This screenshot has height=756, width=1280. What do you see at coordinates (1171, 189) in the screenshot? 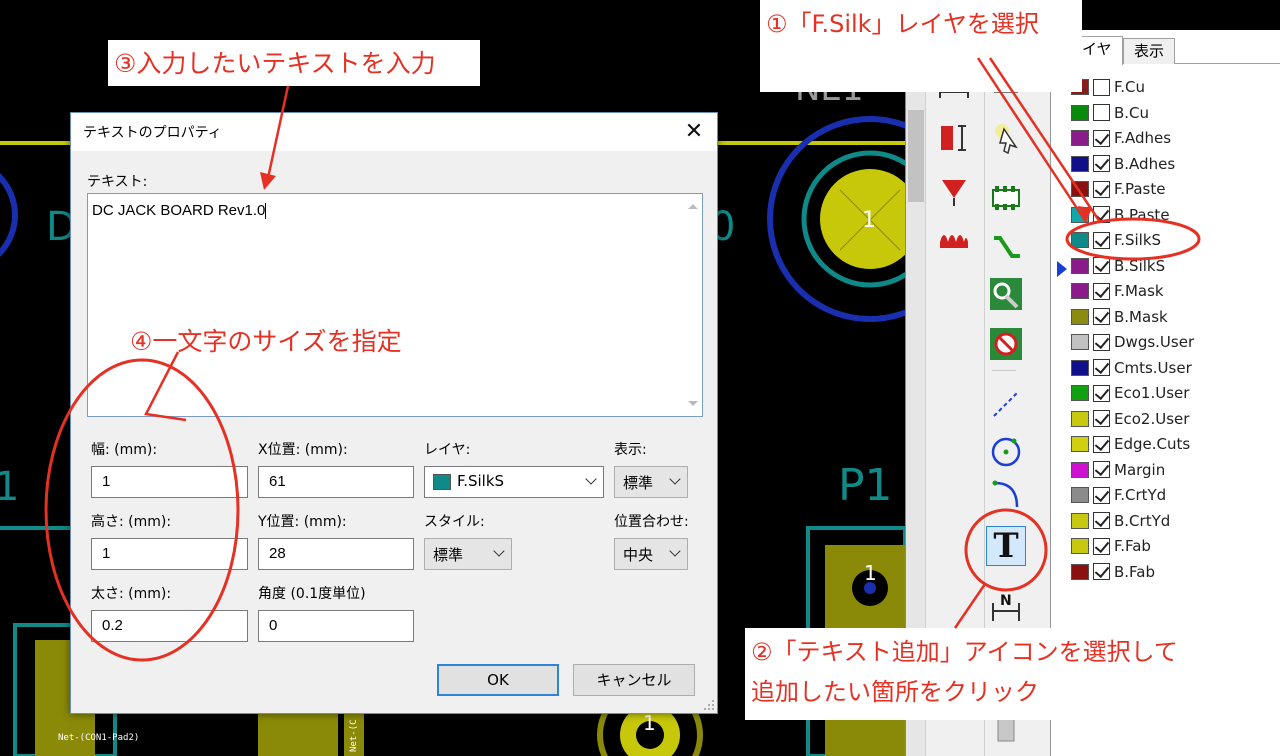
I see `layer-row: F.Paste` at bounding box center [1171, 189].